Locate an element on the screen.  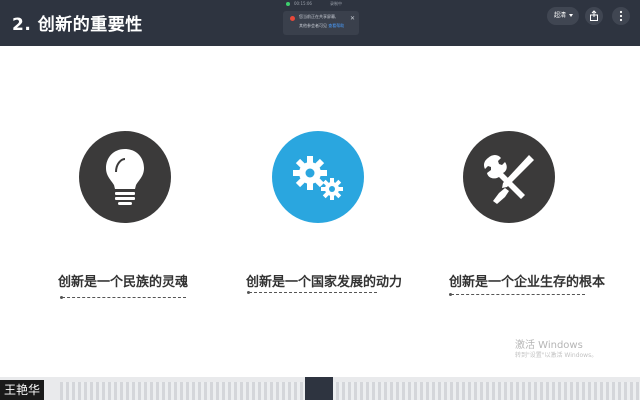
participant-name-tag: 王艳华 is located at coordinates (22, 390).